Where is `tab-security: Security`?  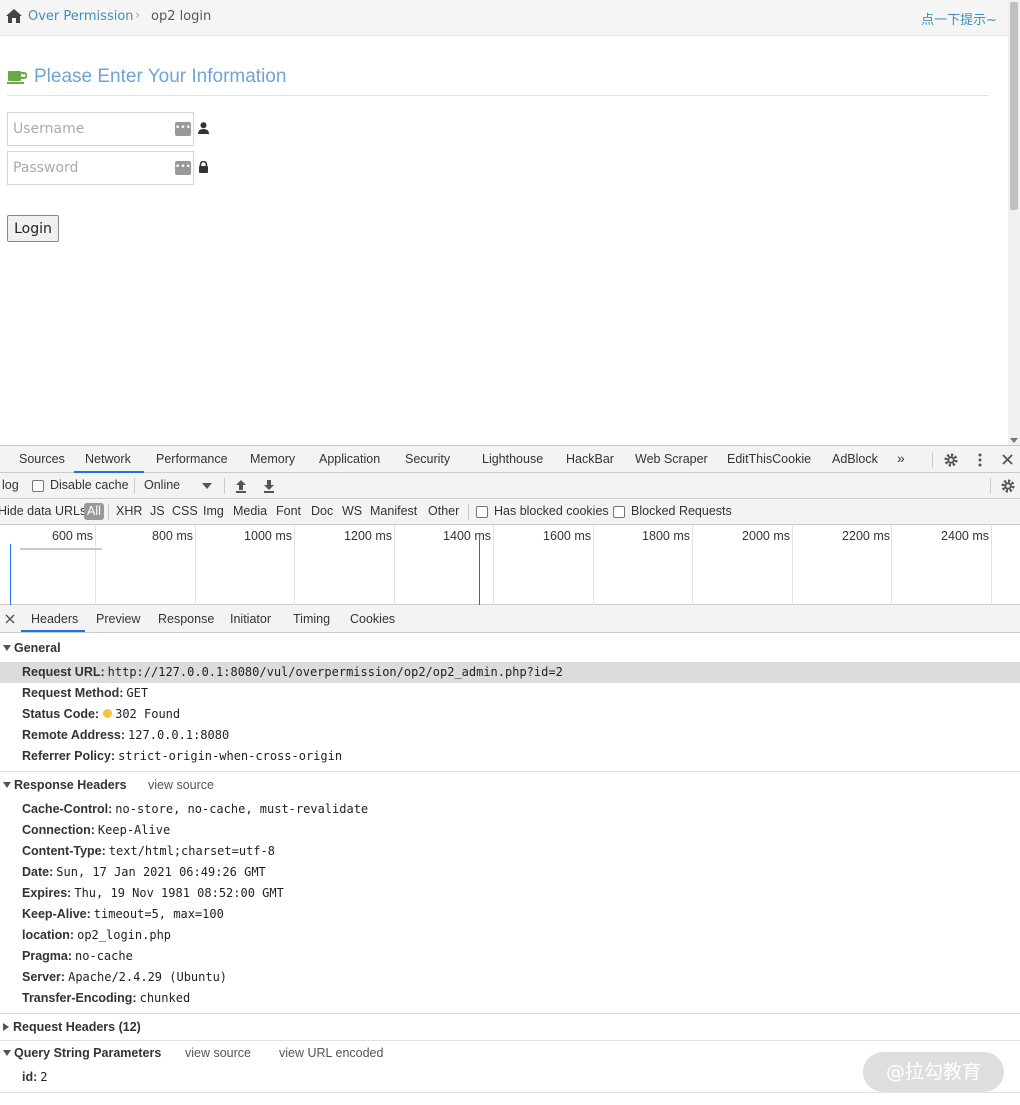
tab-security: Security is located at coordinates (427, 459).